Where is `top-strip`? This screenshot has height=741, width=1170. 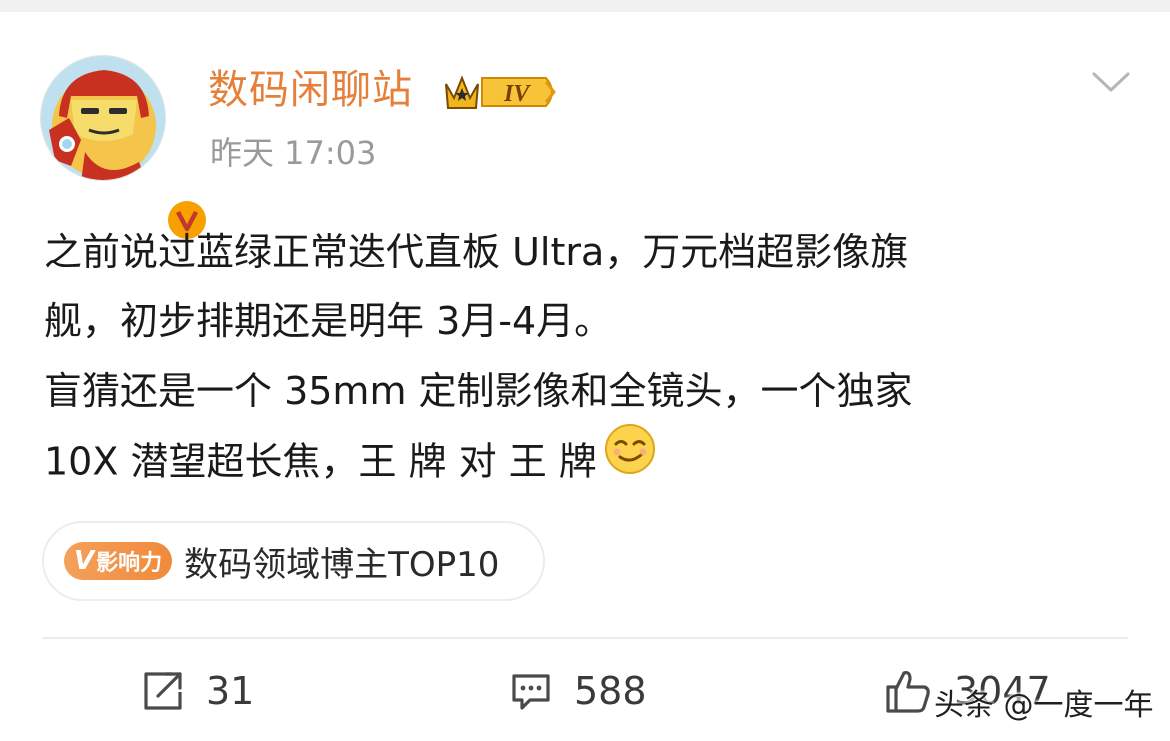
top-strip is located at coordinates (585, 6).